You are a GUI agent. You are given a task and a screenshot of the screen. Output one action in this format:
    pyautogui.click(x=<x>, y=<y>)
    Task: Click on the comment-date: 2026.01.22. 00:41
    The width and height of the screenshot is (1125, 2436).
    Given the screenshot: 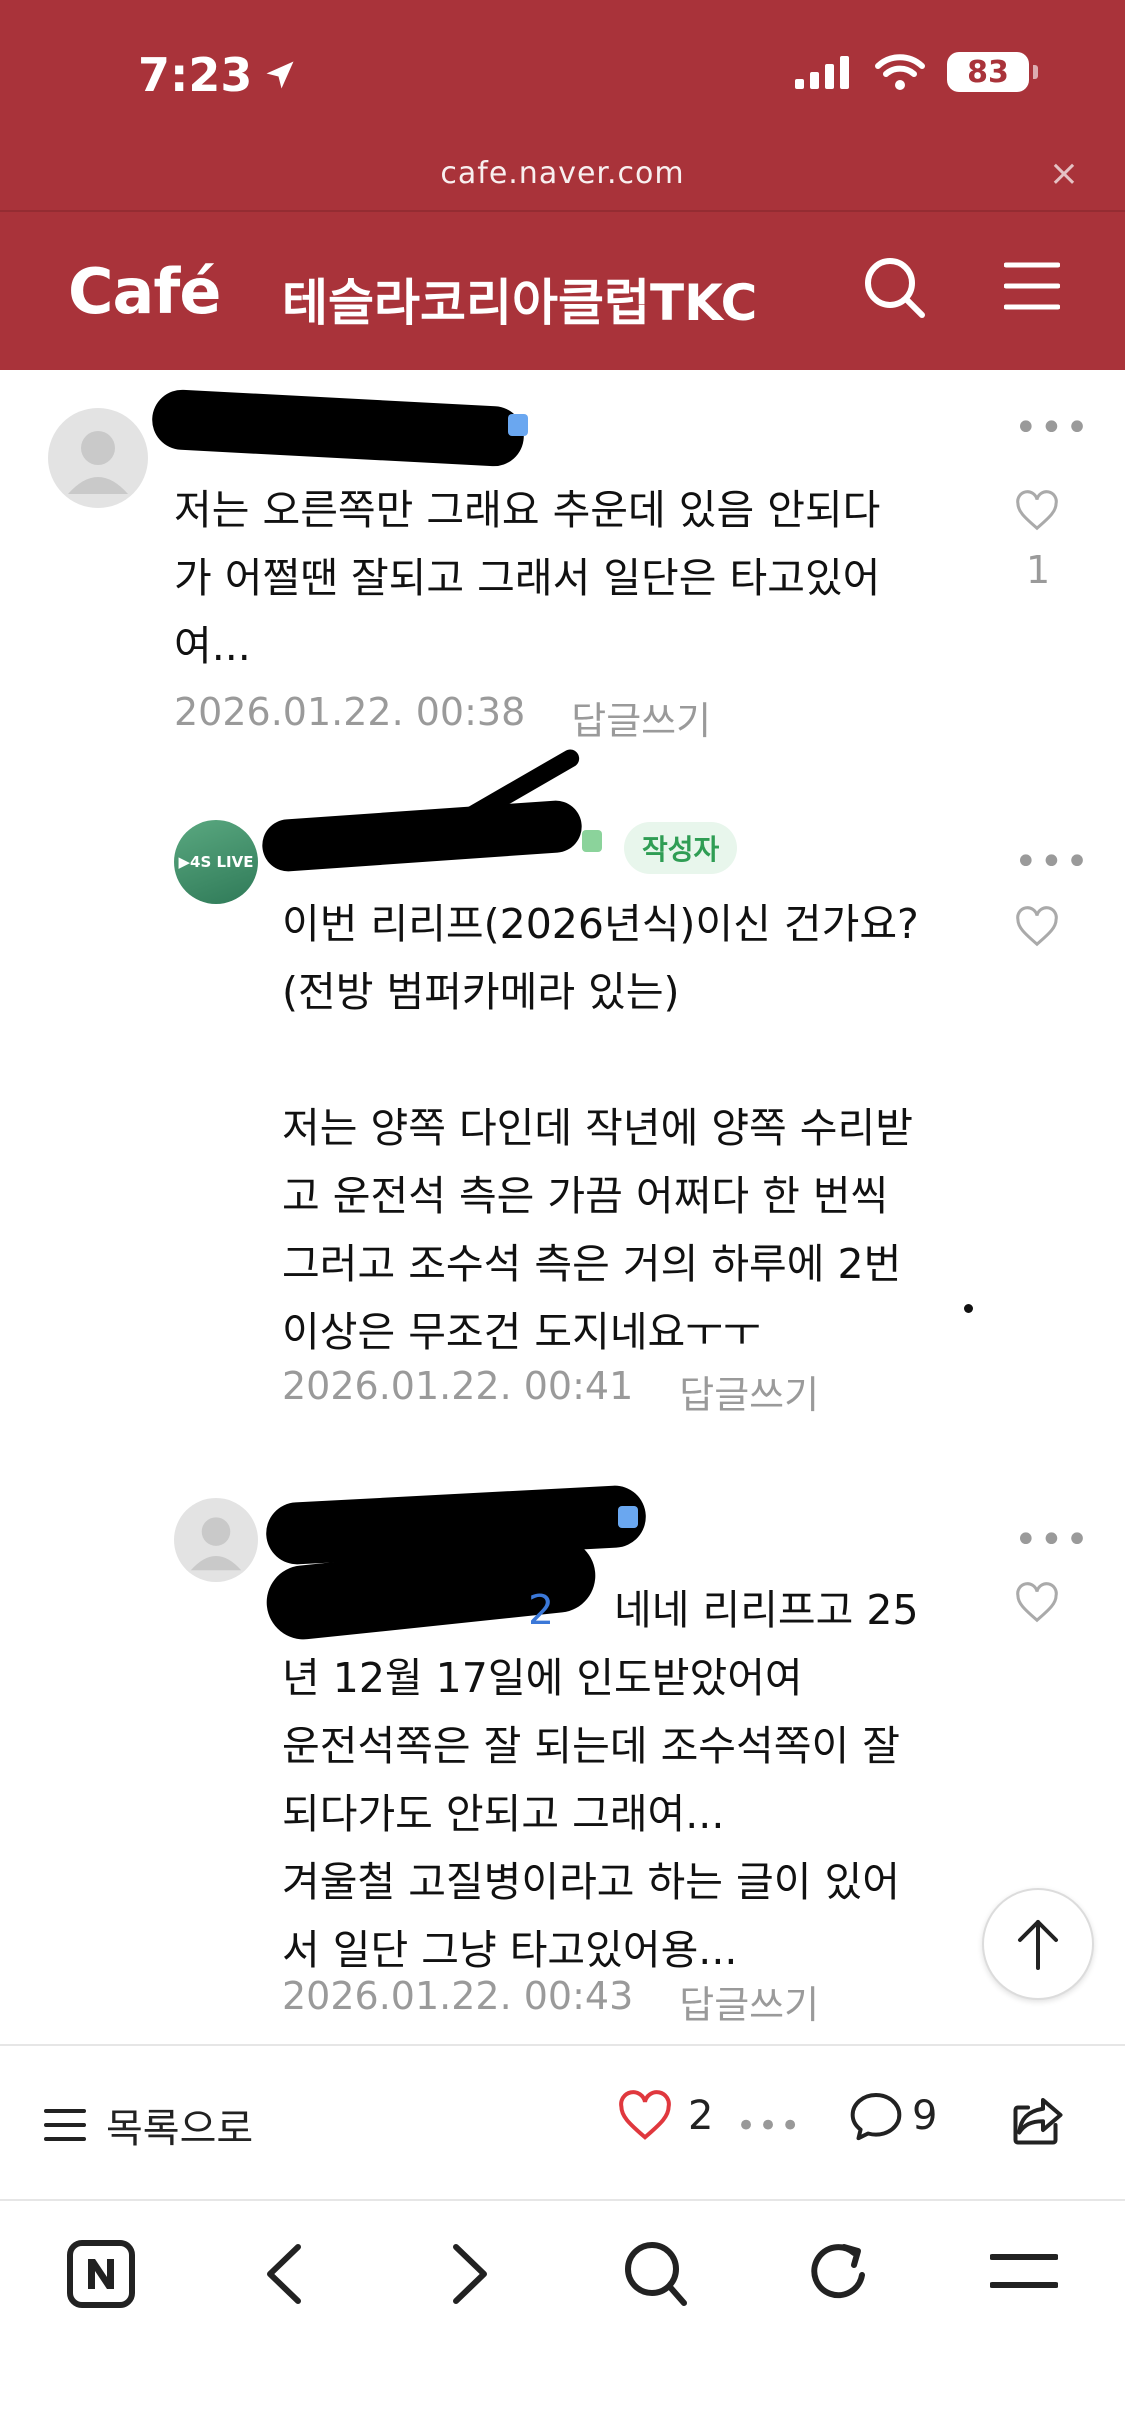 What is the action you would take?
    pyautogui.click(x=458, y=1386)
    